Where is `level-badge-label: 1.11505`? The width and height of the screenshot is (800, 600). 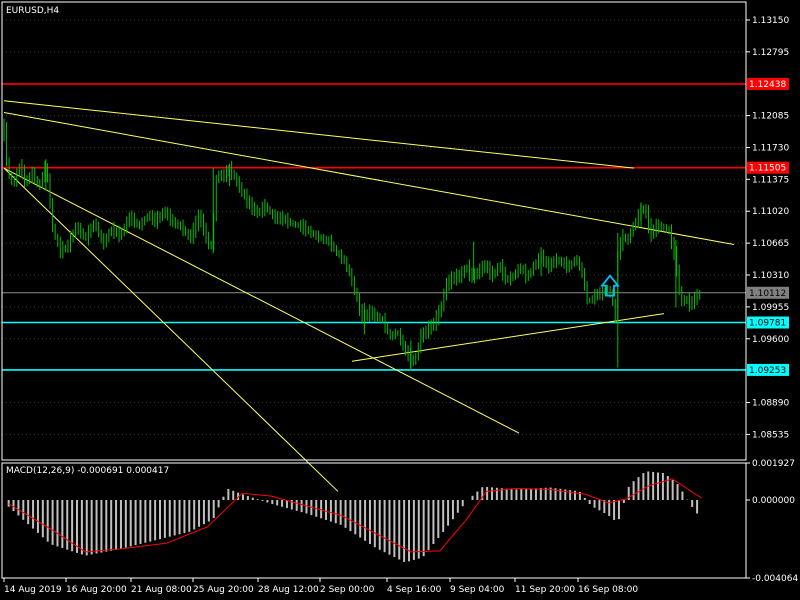
level-badge-label: 1.11505 is located at coordinates (767, 169).